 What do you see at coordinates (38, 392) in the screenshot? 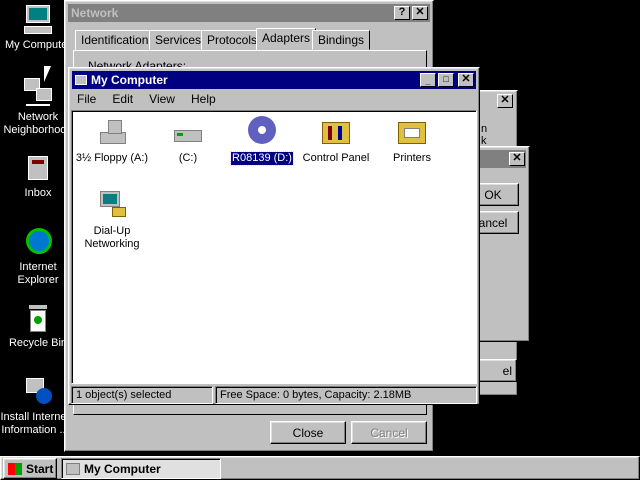
I see `install-iis-icon` at bounding box center [38, 392].